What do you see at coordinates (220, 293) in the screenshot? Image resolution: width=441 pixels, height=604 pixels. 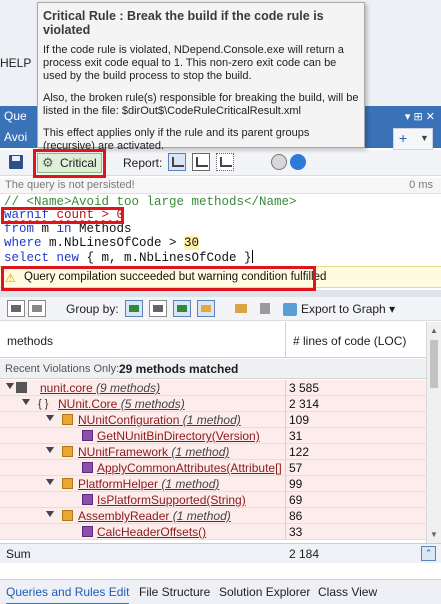 I see `panel-splitter` at bounding box center [220, 293].